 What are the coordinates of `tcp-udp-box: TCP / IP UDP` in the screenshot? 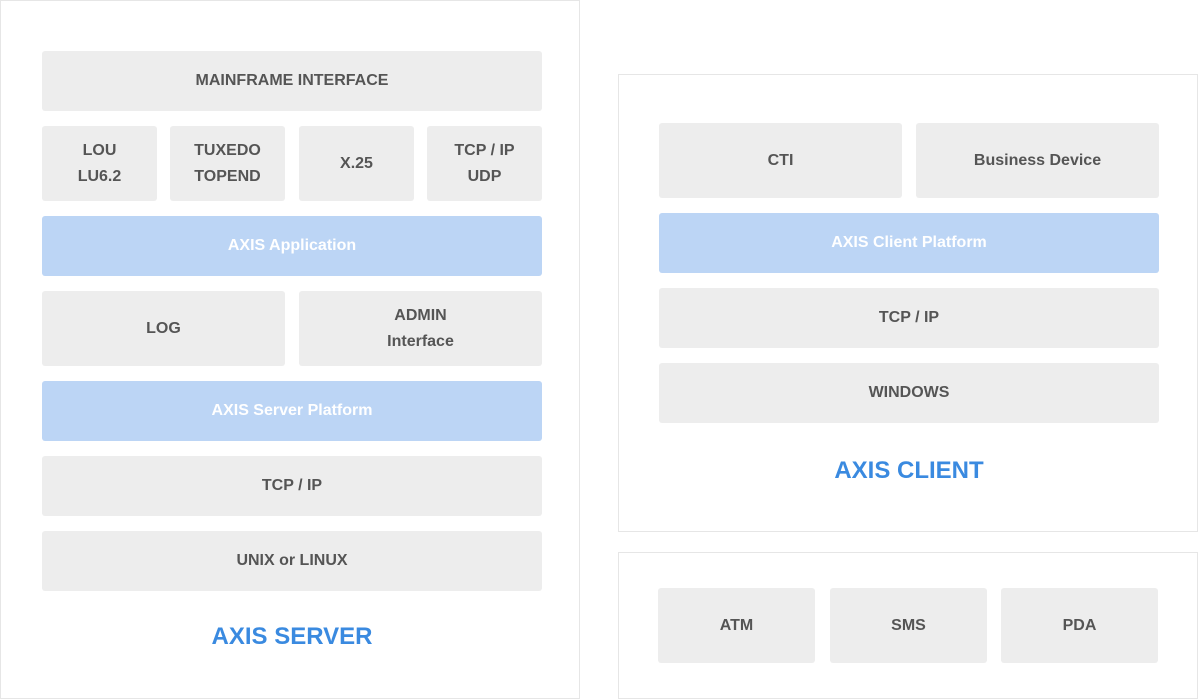 It's located at (484, 163).